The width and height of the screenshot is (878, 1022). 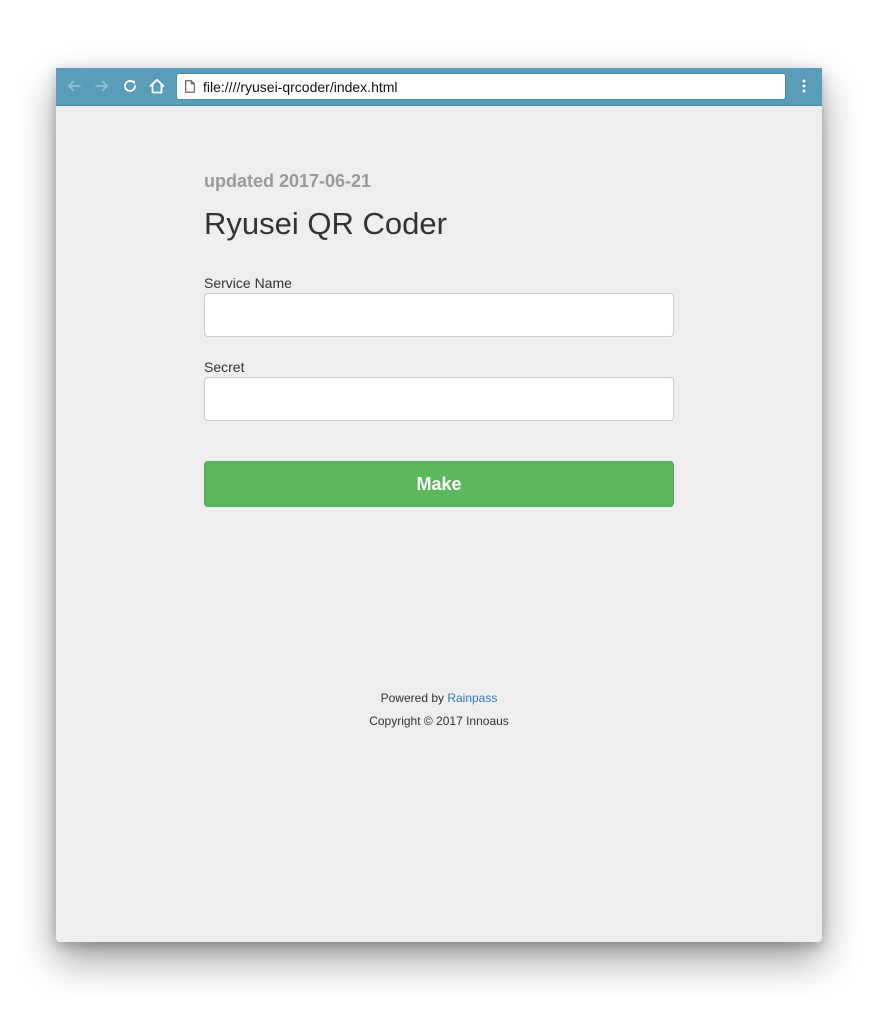 I want to click on rainpass-link: Rainpass, so click(x=472, y=698).